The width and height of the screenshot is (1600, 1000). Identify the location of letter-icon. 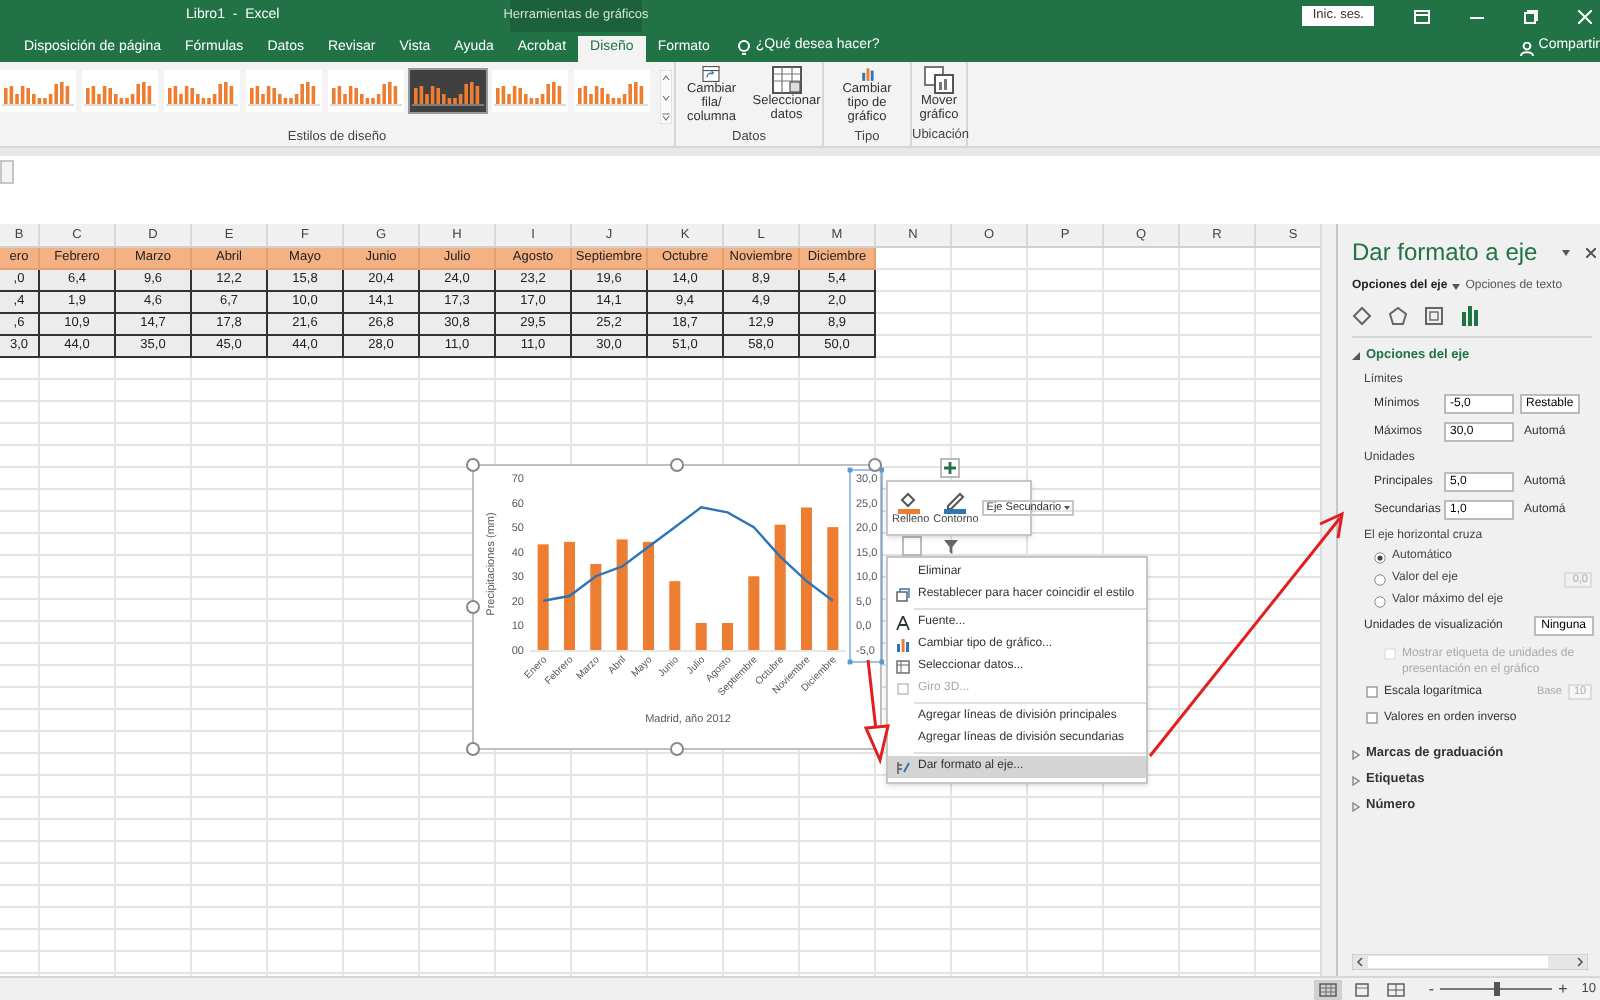
(902, 623).